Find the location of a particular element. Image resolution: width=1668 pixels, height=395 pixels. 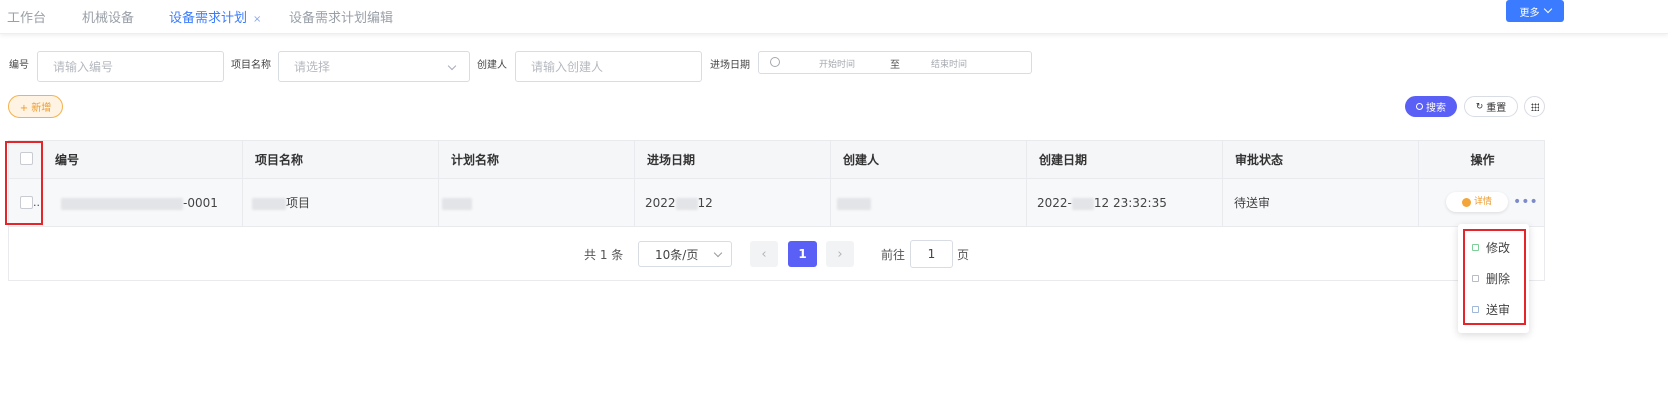

page-size-select: 10条/页 is located at coordinates (685, 254).